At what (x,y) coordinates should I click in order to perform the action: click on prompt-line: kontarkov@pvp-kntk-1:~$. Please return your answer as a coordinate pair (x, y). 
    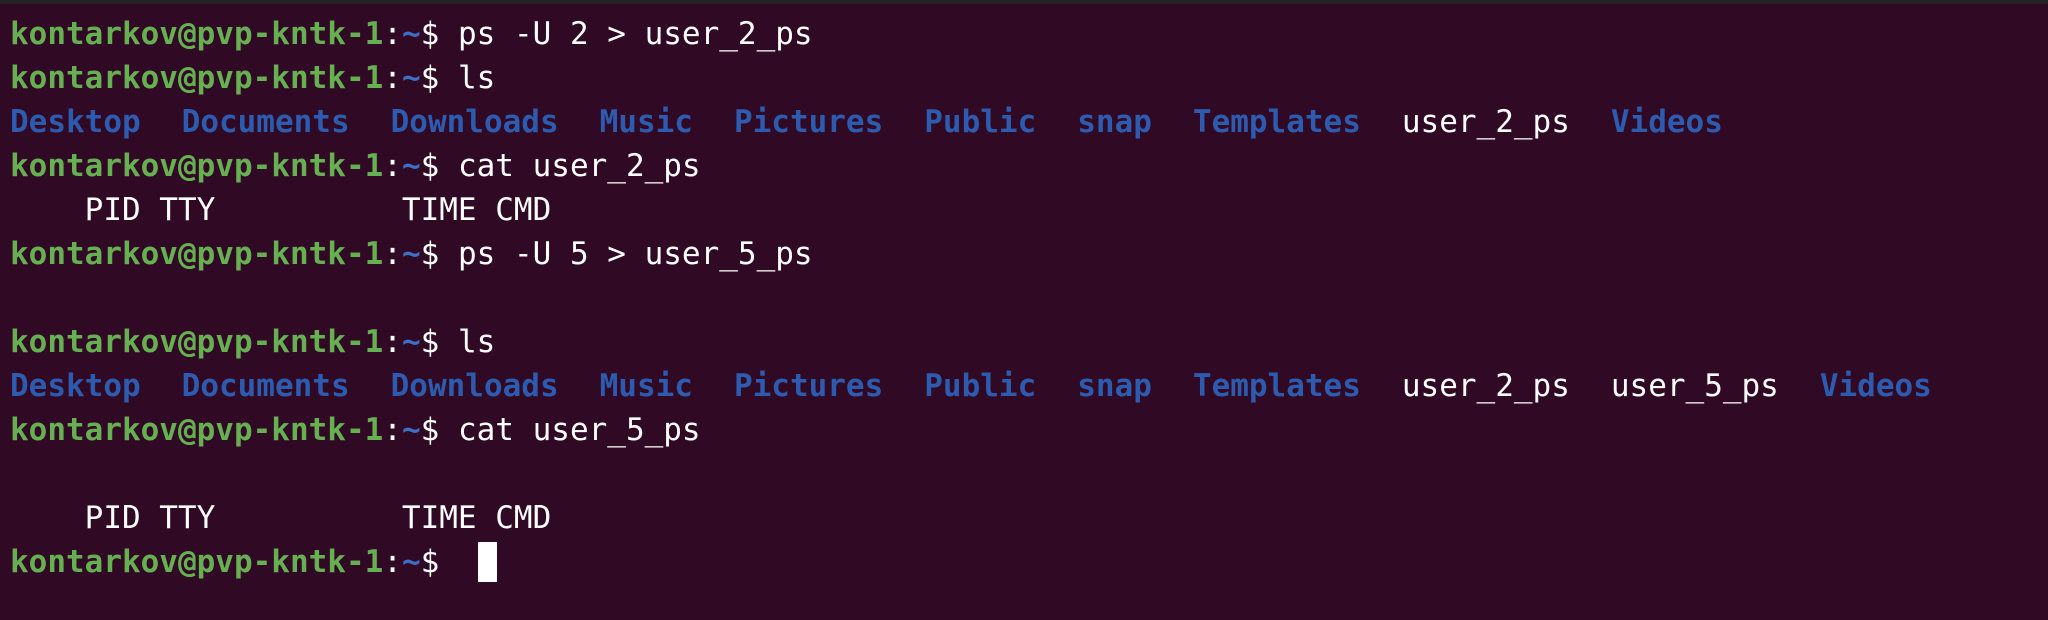
    Looking at the image, I should click on (1029, 562).